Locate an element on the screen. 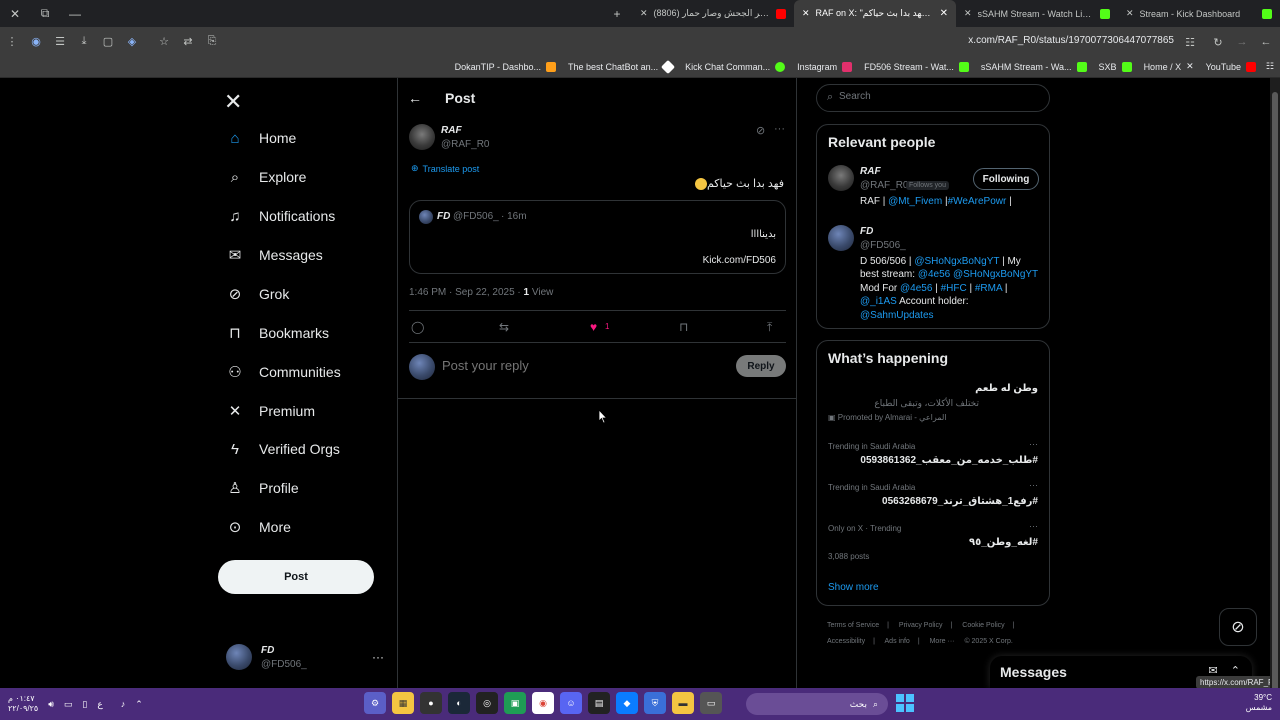  trend-title: #لغه_وطن_٩٥ is located at coordinates (1003, 542).